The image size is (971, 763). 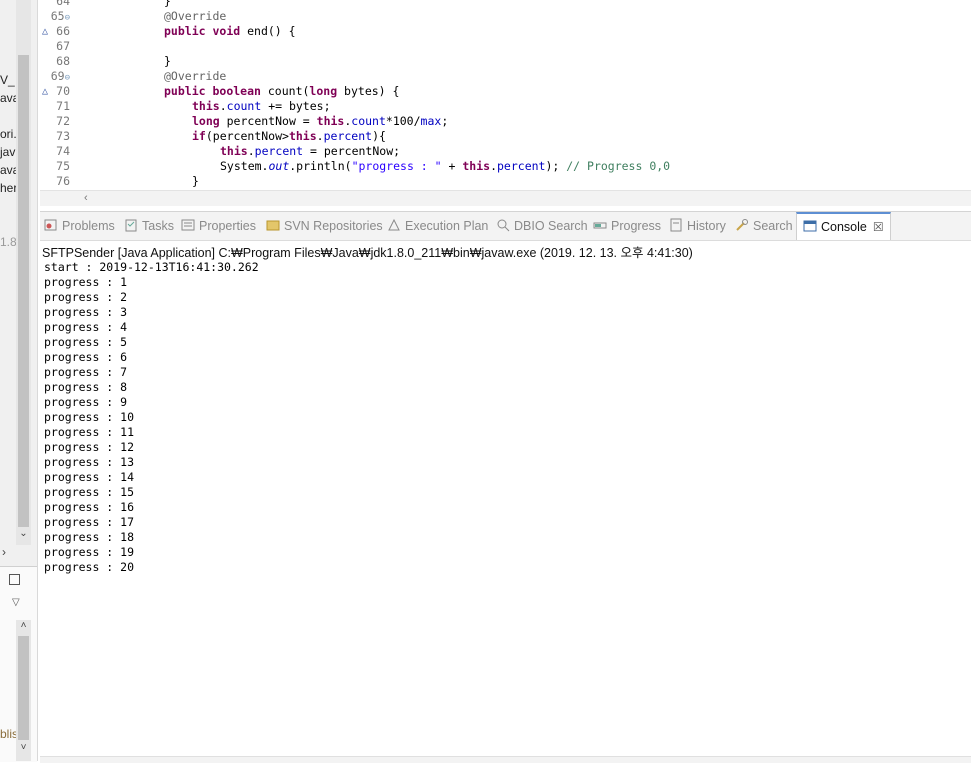 I want to click on left-vertical-scrollbar: ⌄, so click(x=23, y=272).